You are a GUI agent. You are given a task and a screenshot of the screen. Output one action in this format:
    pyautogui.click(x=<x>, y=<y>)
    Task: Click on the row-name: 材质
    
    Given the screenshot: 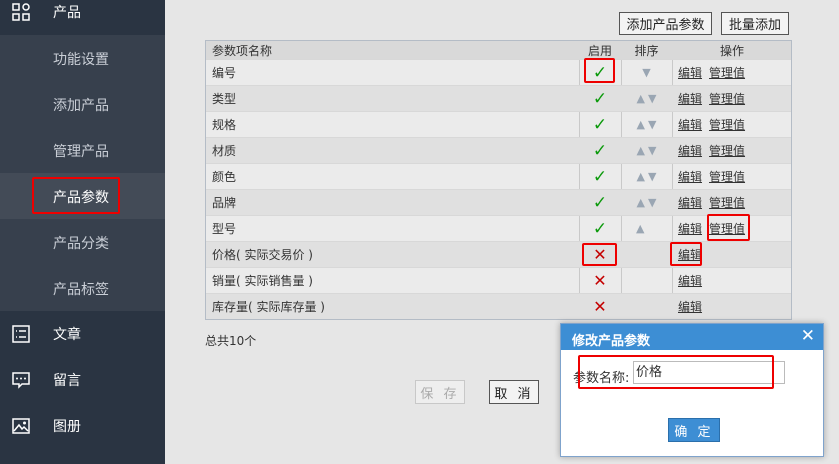 What is the action you would take?
    pyautogui.click(x=224, y=151)
    